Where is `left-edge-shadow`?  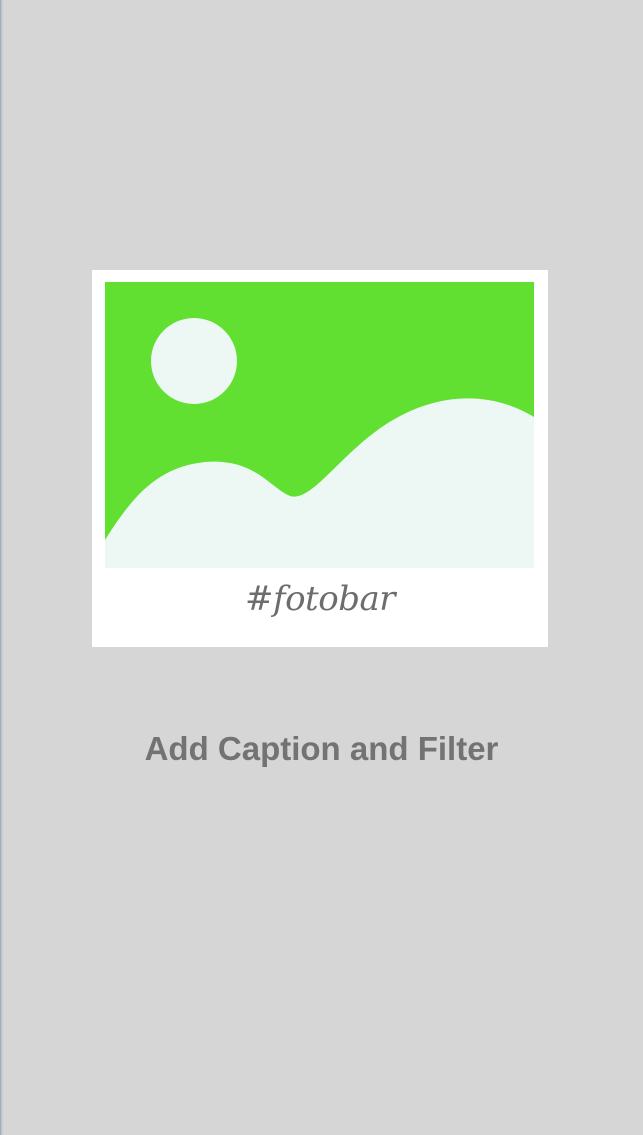
left-edge-shadow is located at coordinates (2, 567).